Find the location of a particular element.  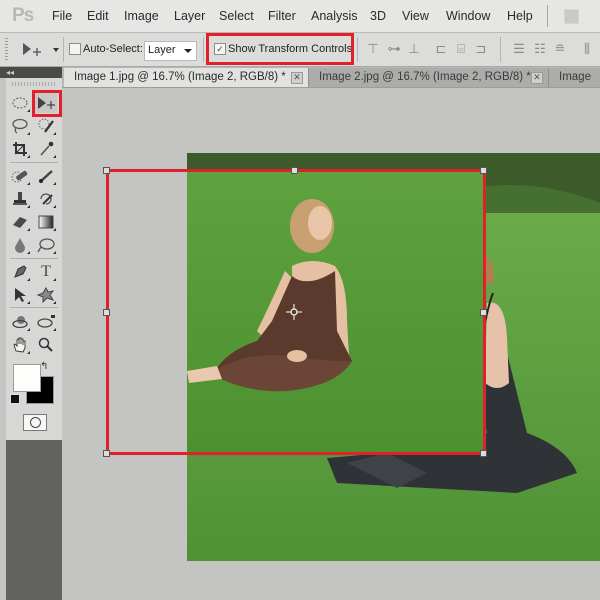

history-brush-icon is located at coordinates (46, 199).